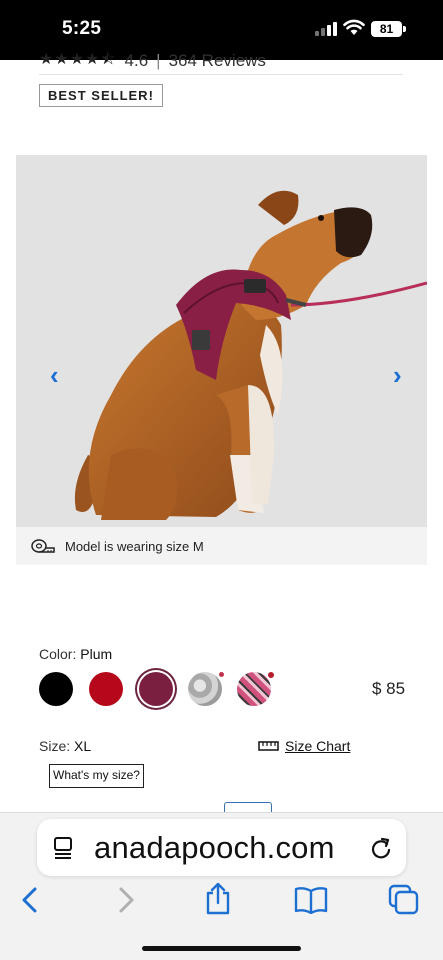  I want to click on size-label: Size: XL, so click(65, 746).